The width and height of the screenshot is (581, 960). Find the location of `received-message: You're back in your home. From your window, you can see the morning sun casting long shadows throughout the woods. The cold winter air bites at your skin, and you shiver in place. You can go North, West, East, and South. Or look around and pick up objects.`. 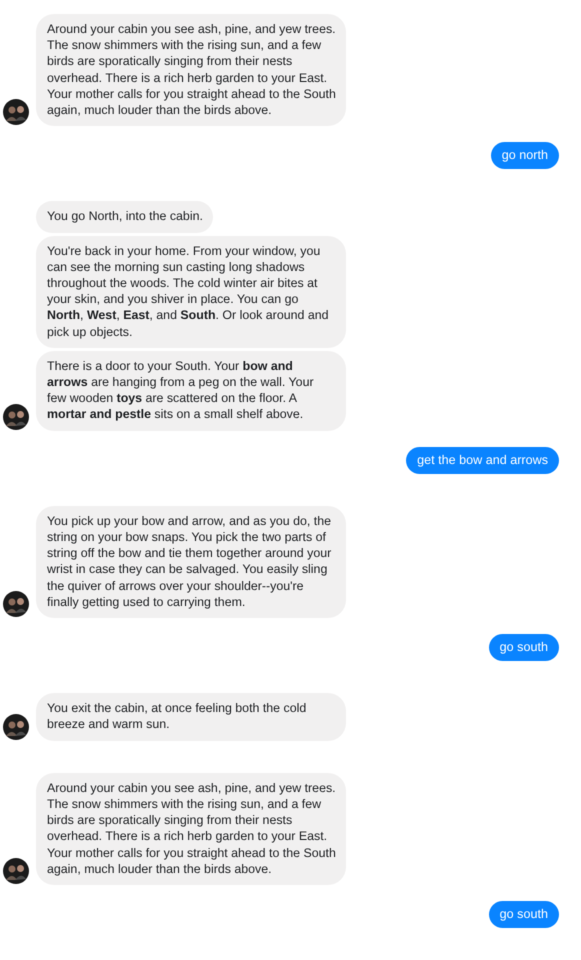

received-message: You're back in your home. From your window, you can see the morning sun casting long shadows throughout the woods. The cold winter air bites at your skin, and you shiver in place. You can go North, West, East, and South. Or look around and pick up objects. is located at coordinates (191, 292).